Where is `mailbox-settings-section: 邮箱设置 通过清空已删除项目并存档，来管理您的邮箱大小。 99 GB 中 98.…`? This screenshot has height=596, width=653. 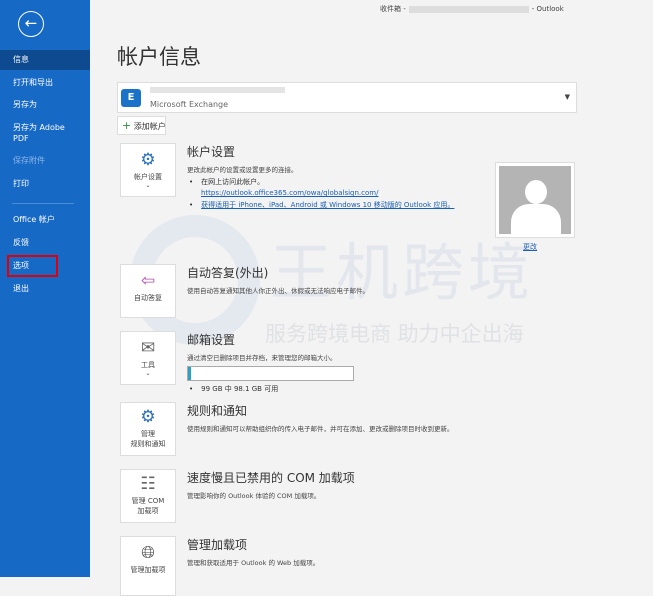
mailbox-settings-section: 邮箱设置 通过清空已删除项目并存档，来管理您的邮箱大小。 99 GB 中 98.… is located at coordinates (270, 362).